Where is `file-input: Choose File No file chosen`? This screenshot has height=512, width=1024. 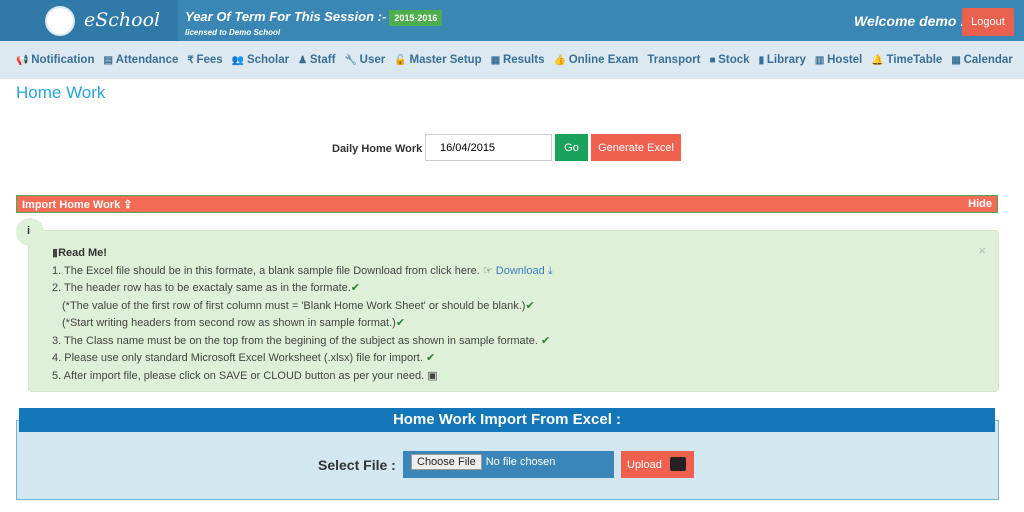
file-input: Choose File No file chosen is located at coordinates (508, 464).